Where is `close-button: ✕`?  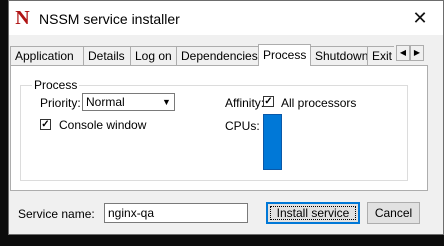
close-button: ✕ is located at coordinates (420, 18).